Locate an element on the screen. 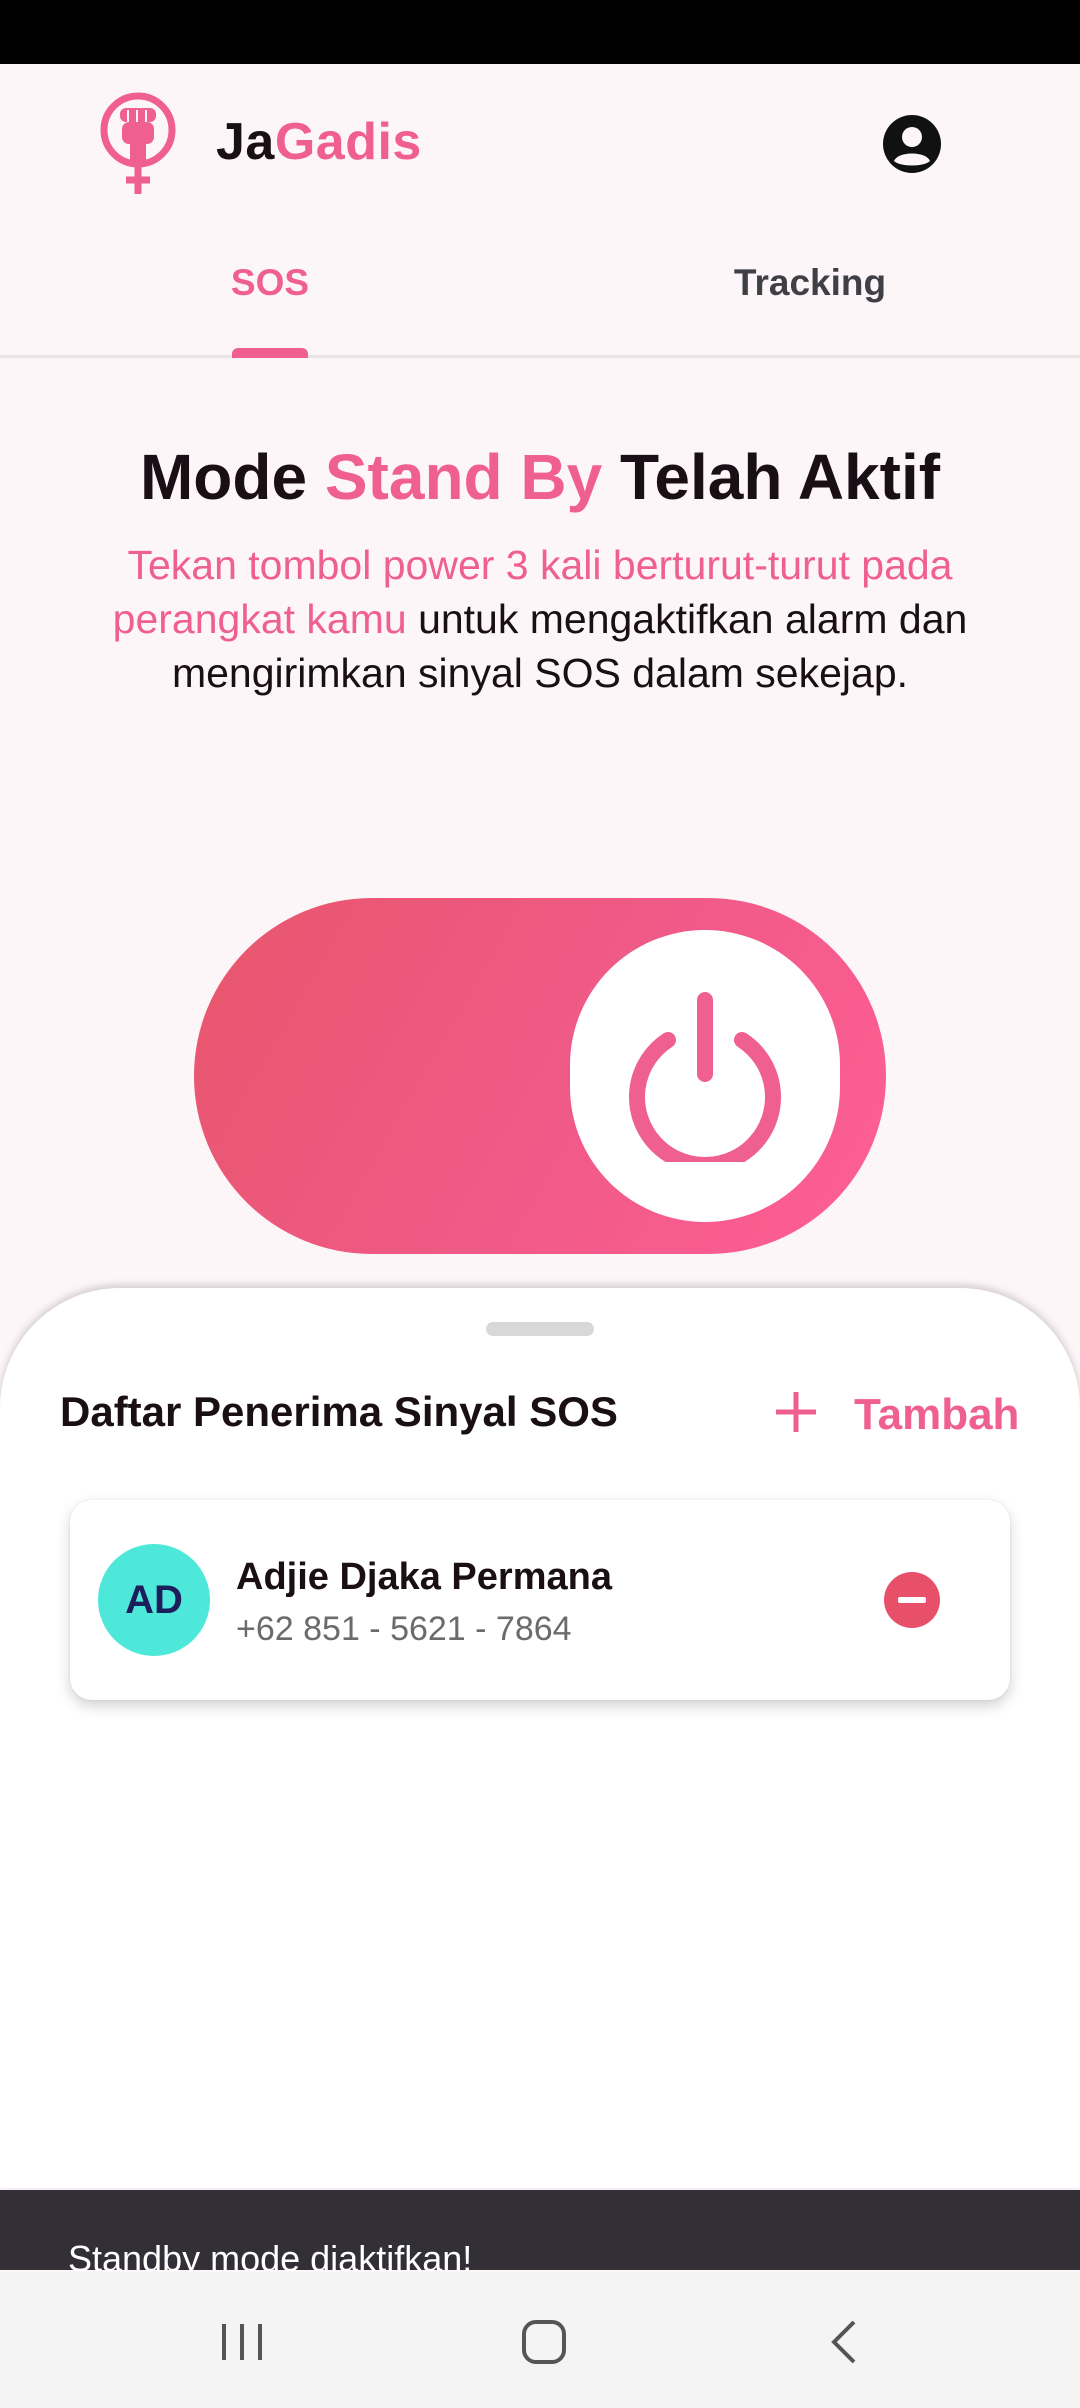 The height and width of the screenshot is (2408, 1080). power-icon is located at coordinates (705, 1077).